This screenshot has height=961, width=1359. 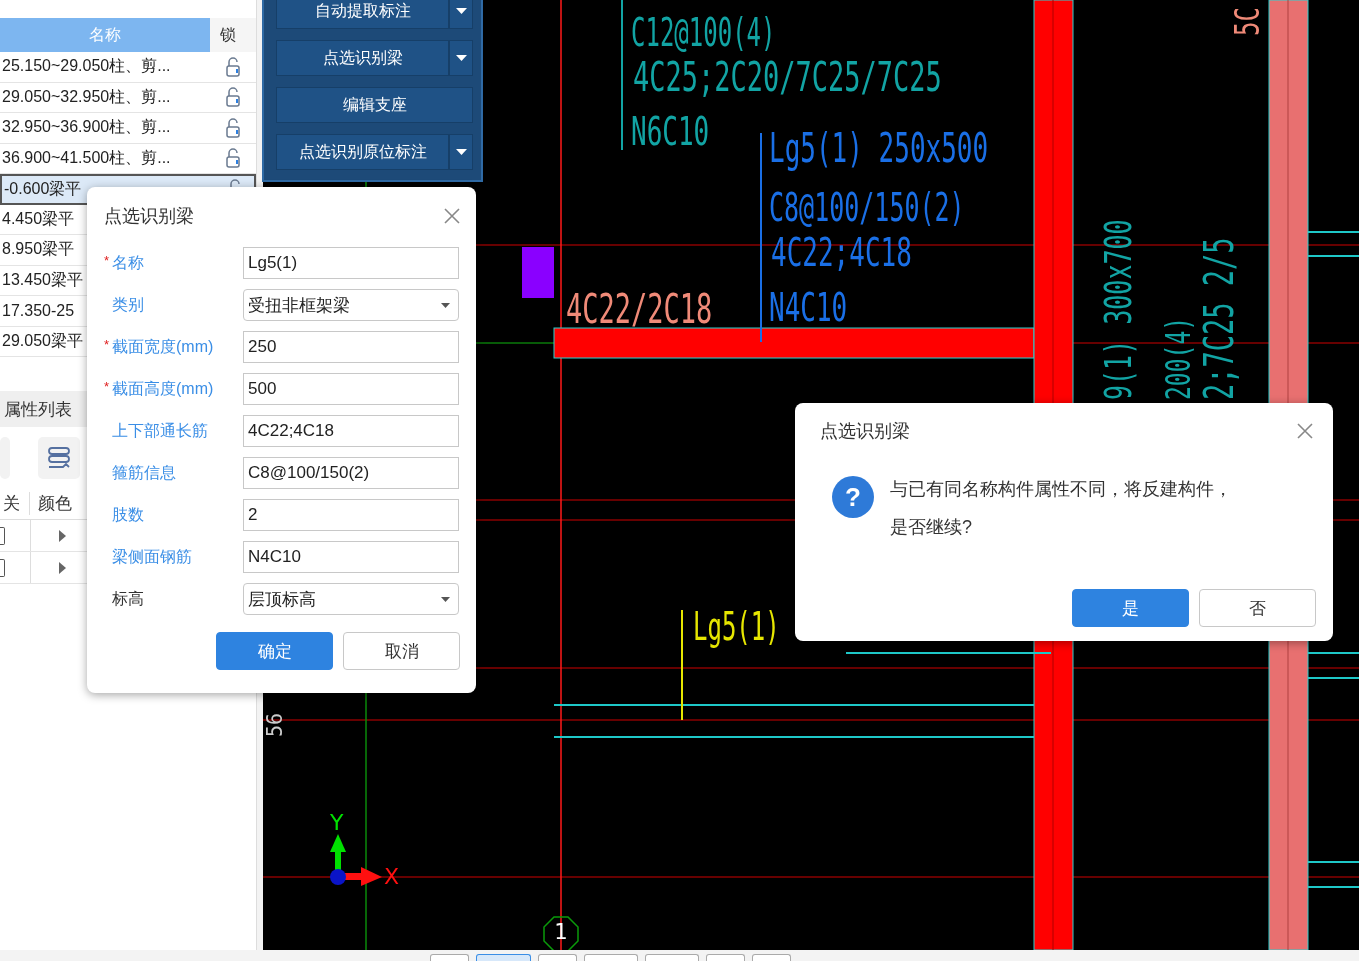 What do you see at coordinates (42, 340) in the screenshot?
I see `layer-name: 29.050梁平` at bounding box center [42, 340].